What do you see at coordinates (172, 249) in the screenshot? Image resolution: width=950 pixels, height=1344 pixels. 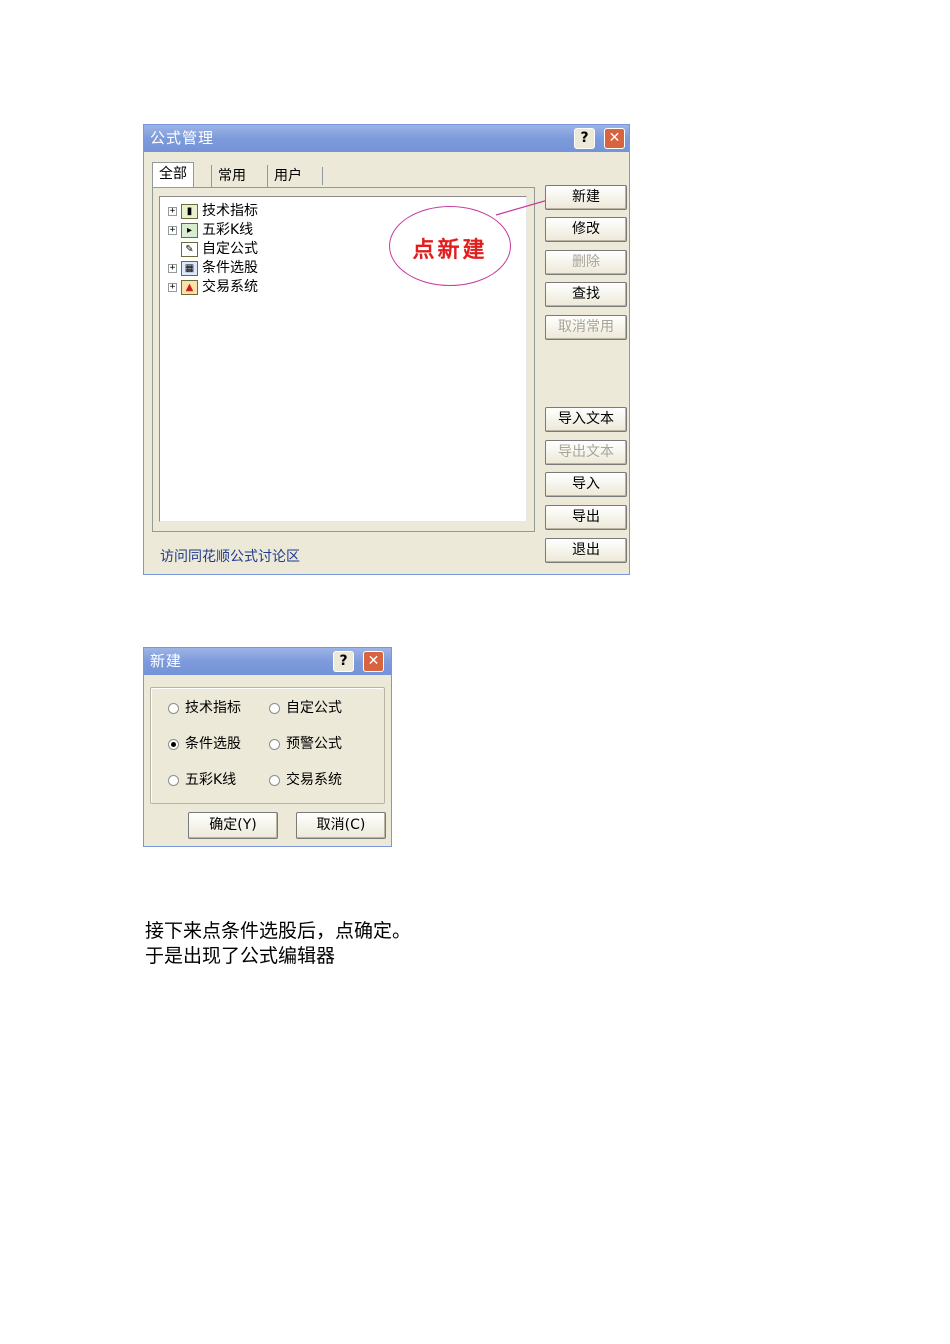 I see `tree-line` at bounding box center [172, 249].